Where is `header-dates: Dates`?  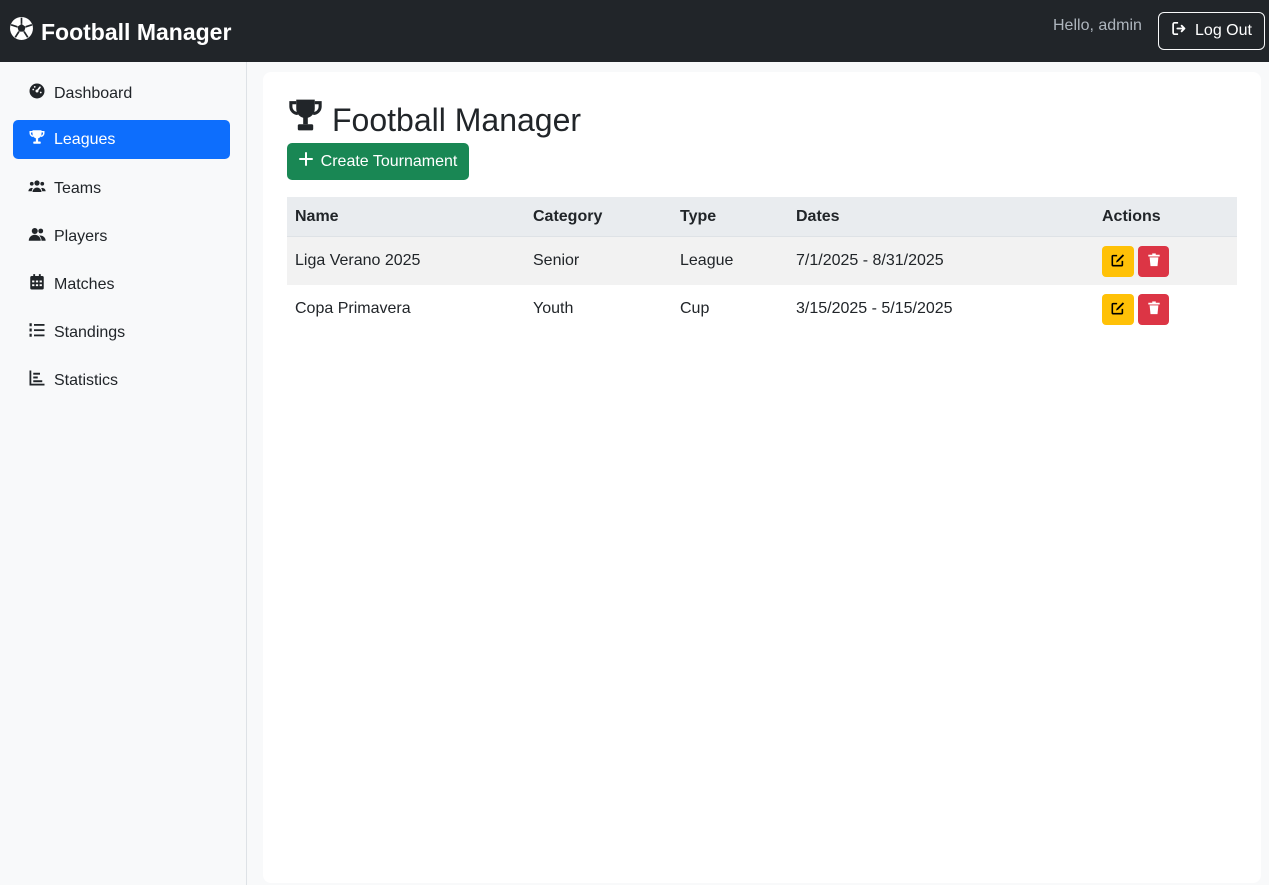 header-dates: Dates is located at coordinates (818, 216).